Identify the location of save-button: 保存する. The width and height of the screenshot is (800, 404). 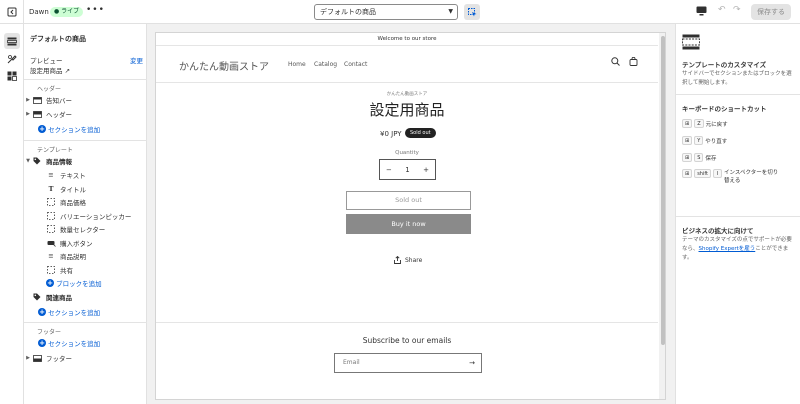
(771, 12).